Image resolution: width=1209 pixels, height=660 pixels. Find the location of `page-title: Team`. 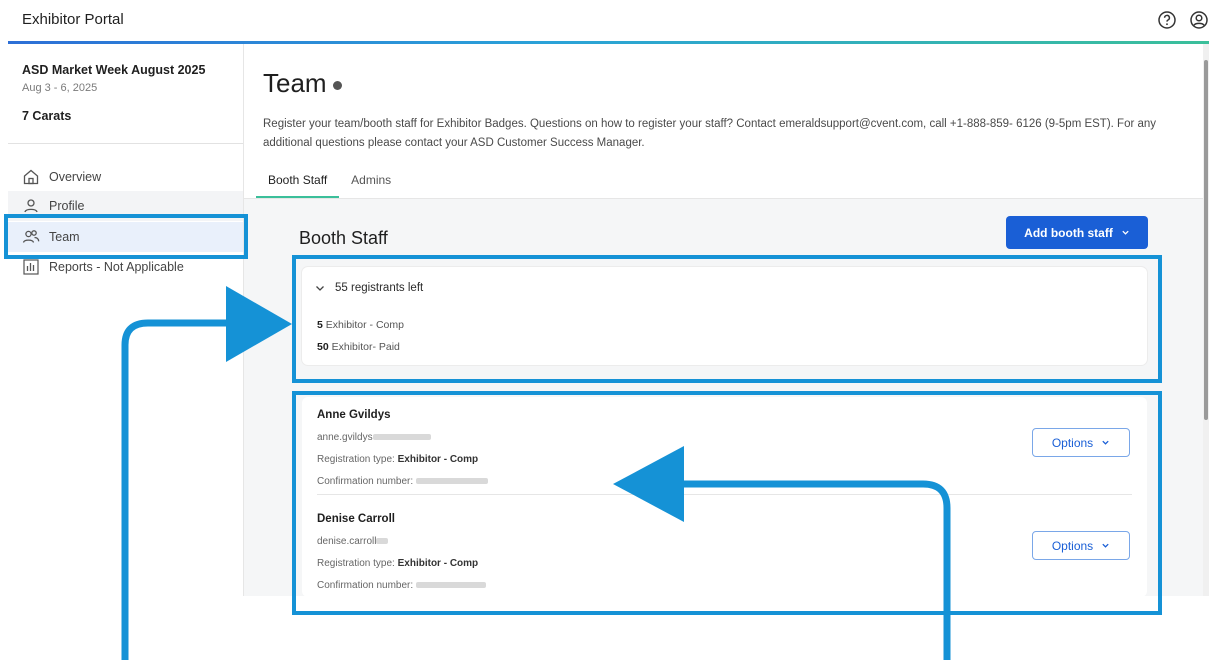

page-title: Team is located at coordinates (302, 83).